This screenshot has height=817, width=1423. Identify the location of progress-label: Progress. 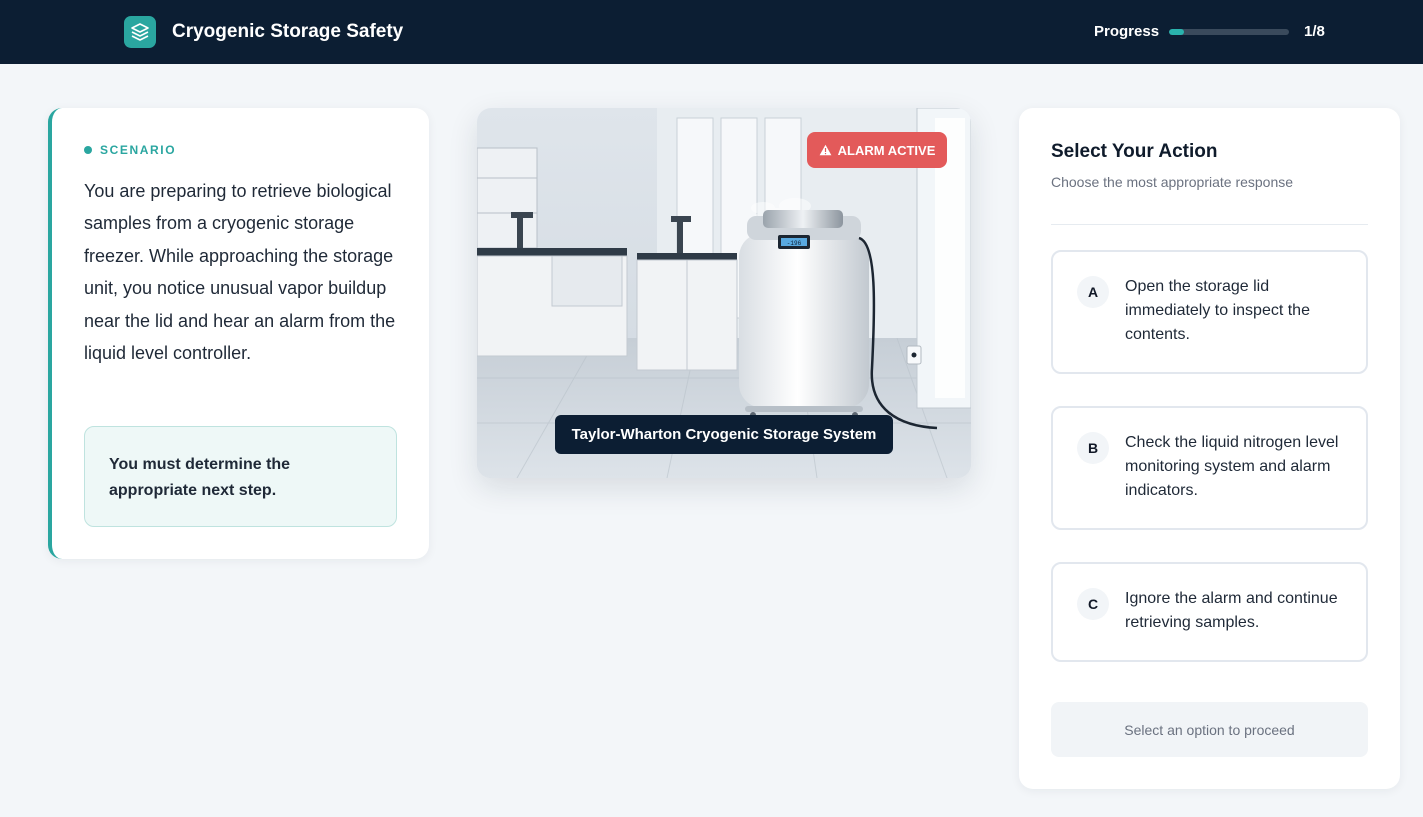
(1127, 31).